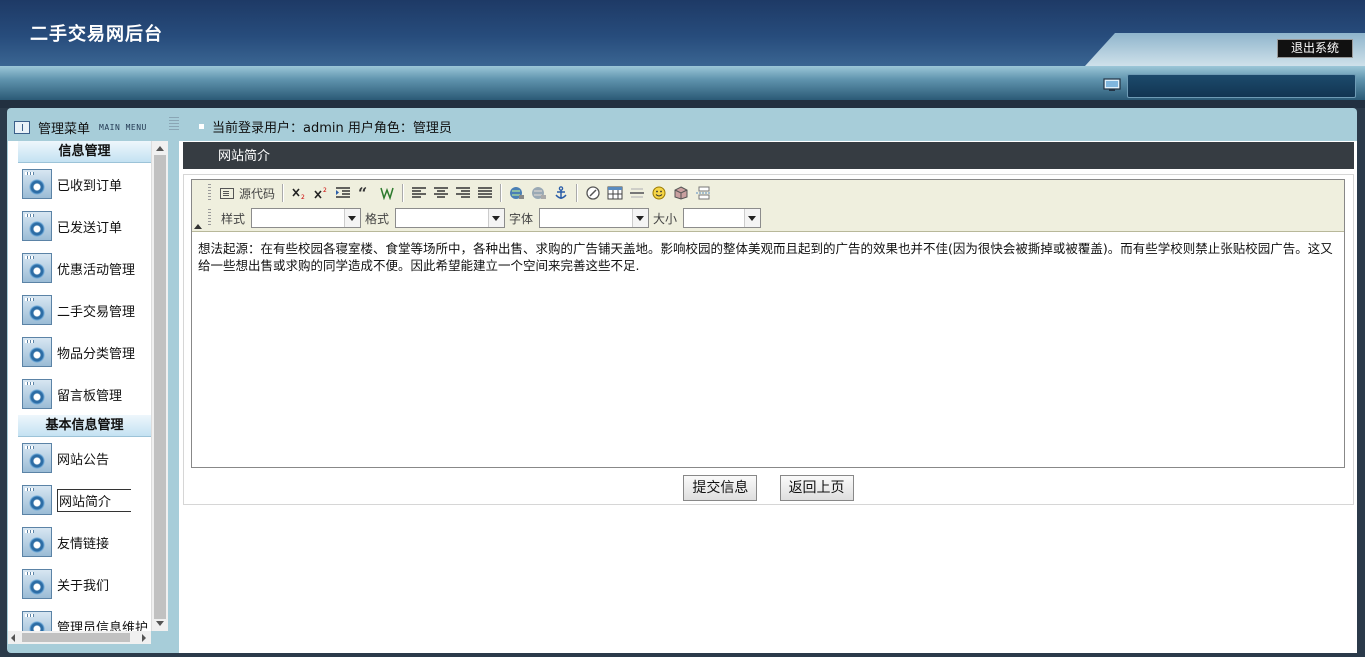 The height and width of the screenshot is (657, 1365). I want to click on content-header: 网站简介, so click(768, 155).